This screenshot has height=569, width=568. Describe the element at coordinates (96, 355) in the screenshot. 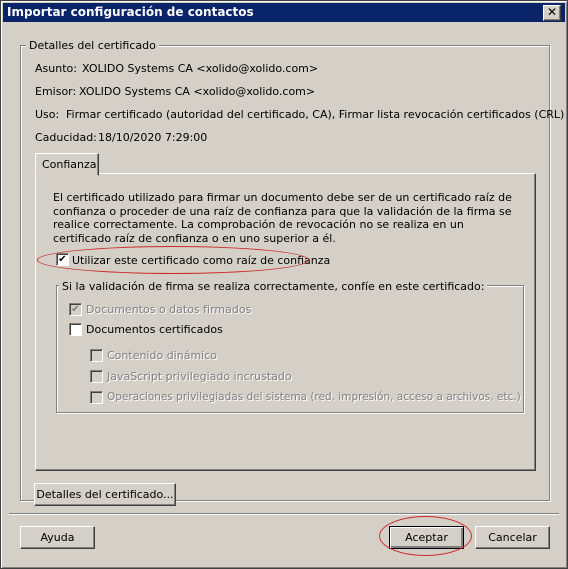

I see `dynamic-content-checkbox` at that location.